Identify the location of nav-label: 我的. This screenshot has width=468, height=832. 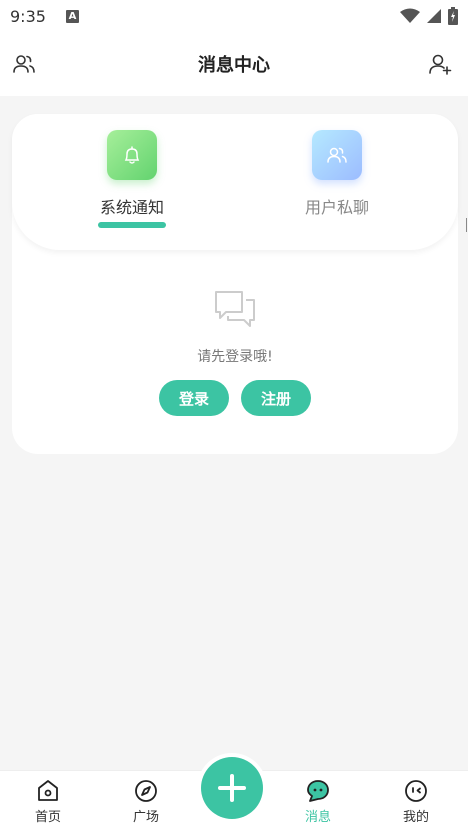
(415, 817).